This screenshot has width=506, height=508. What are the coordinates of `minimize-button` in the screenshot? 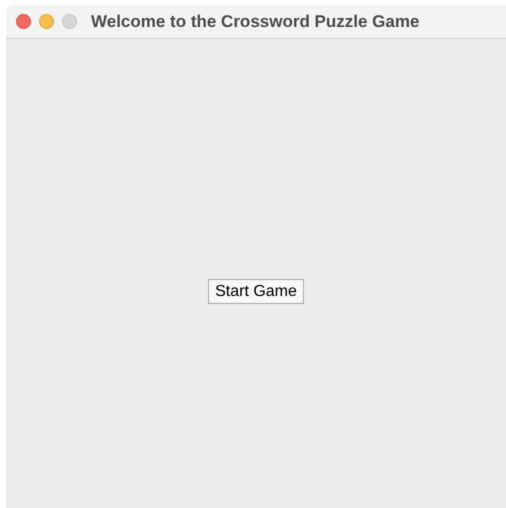 It's located at (46, 21).